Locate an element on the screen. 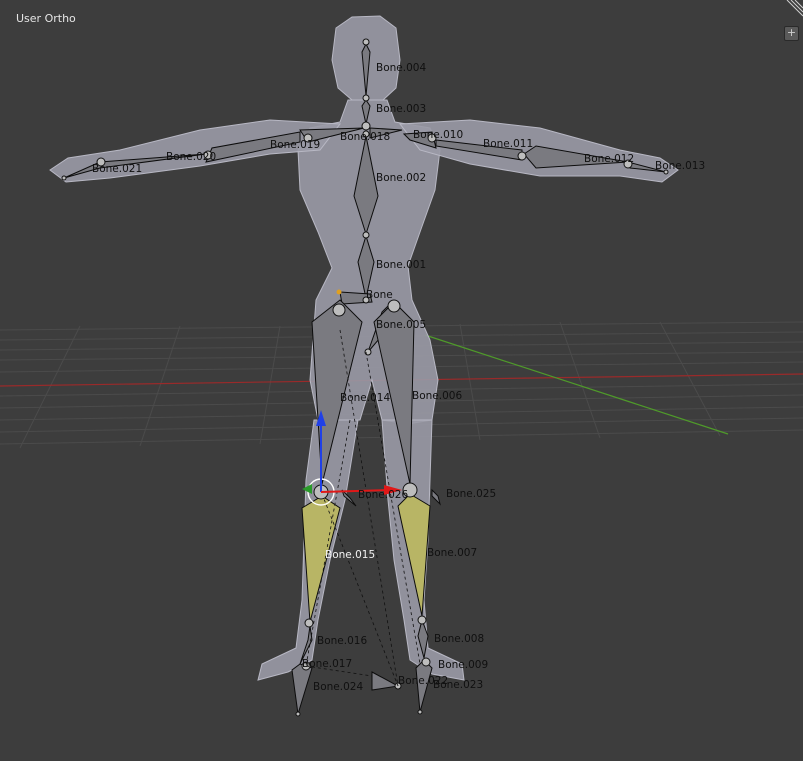  label-bone-011: Bone.011 is located at coordinates (508, 144).